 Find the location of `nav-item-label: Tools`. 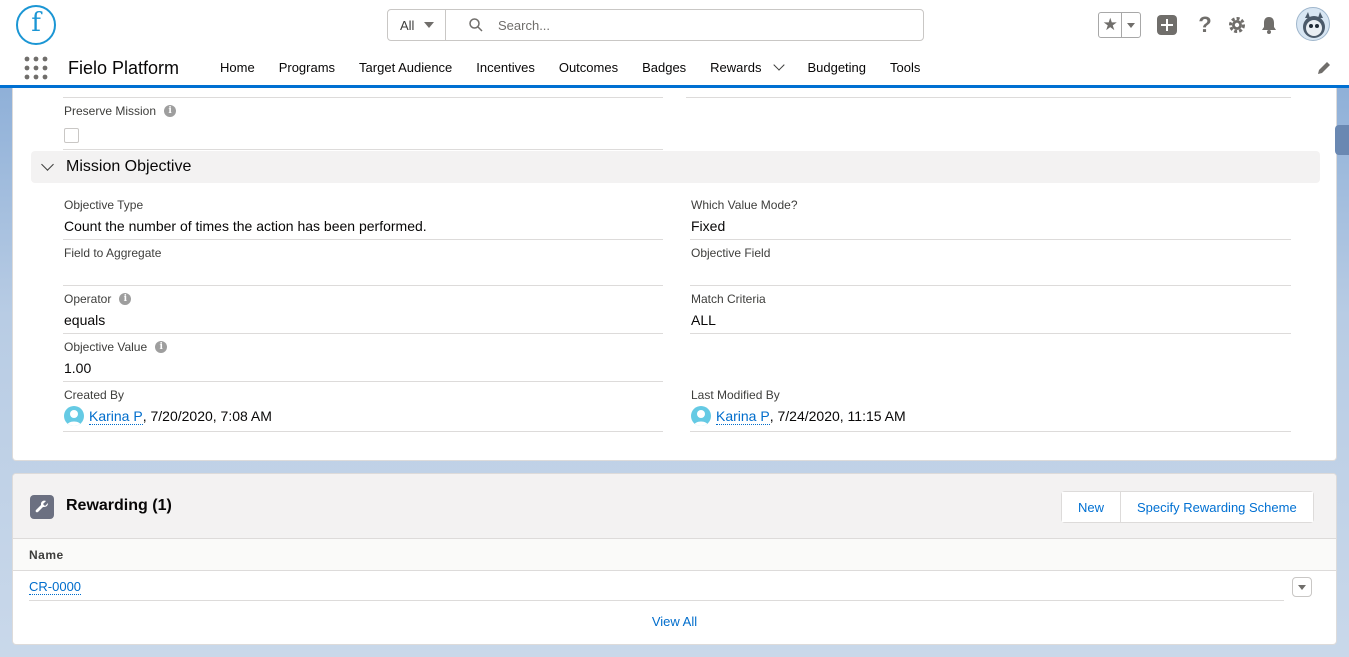

nav-item-label: Tools is located at coordinates (905, 67).